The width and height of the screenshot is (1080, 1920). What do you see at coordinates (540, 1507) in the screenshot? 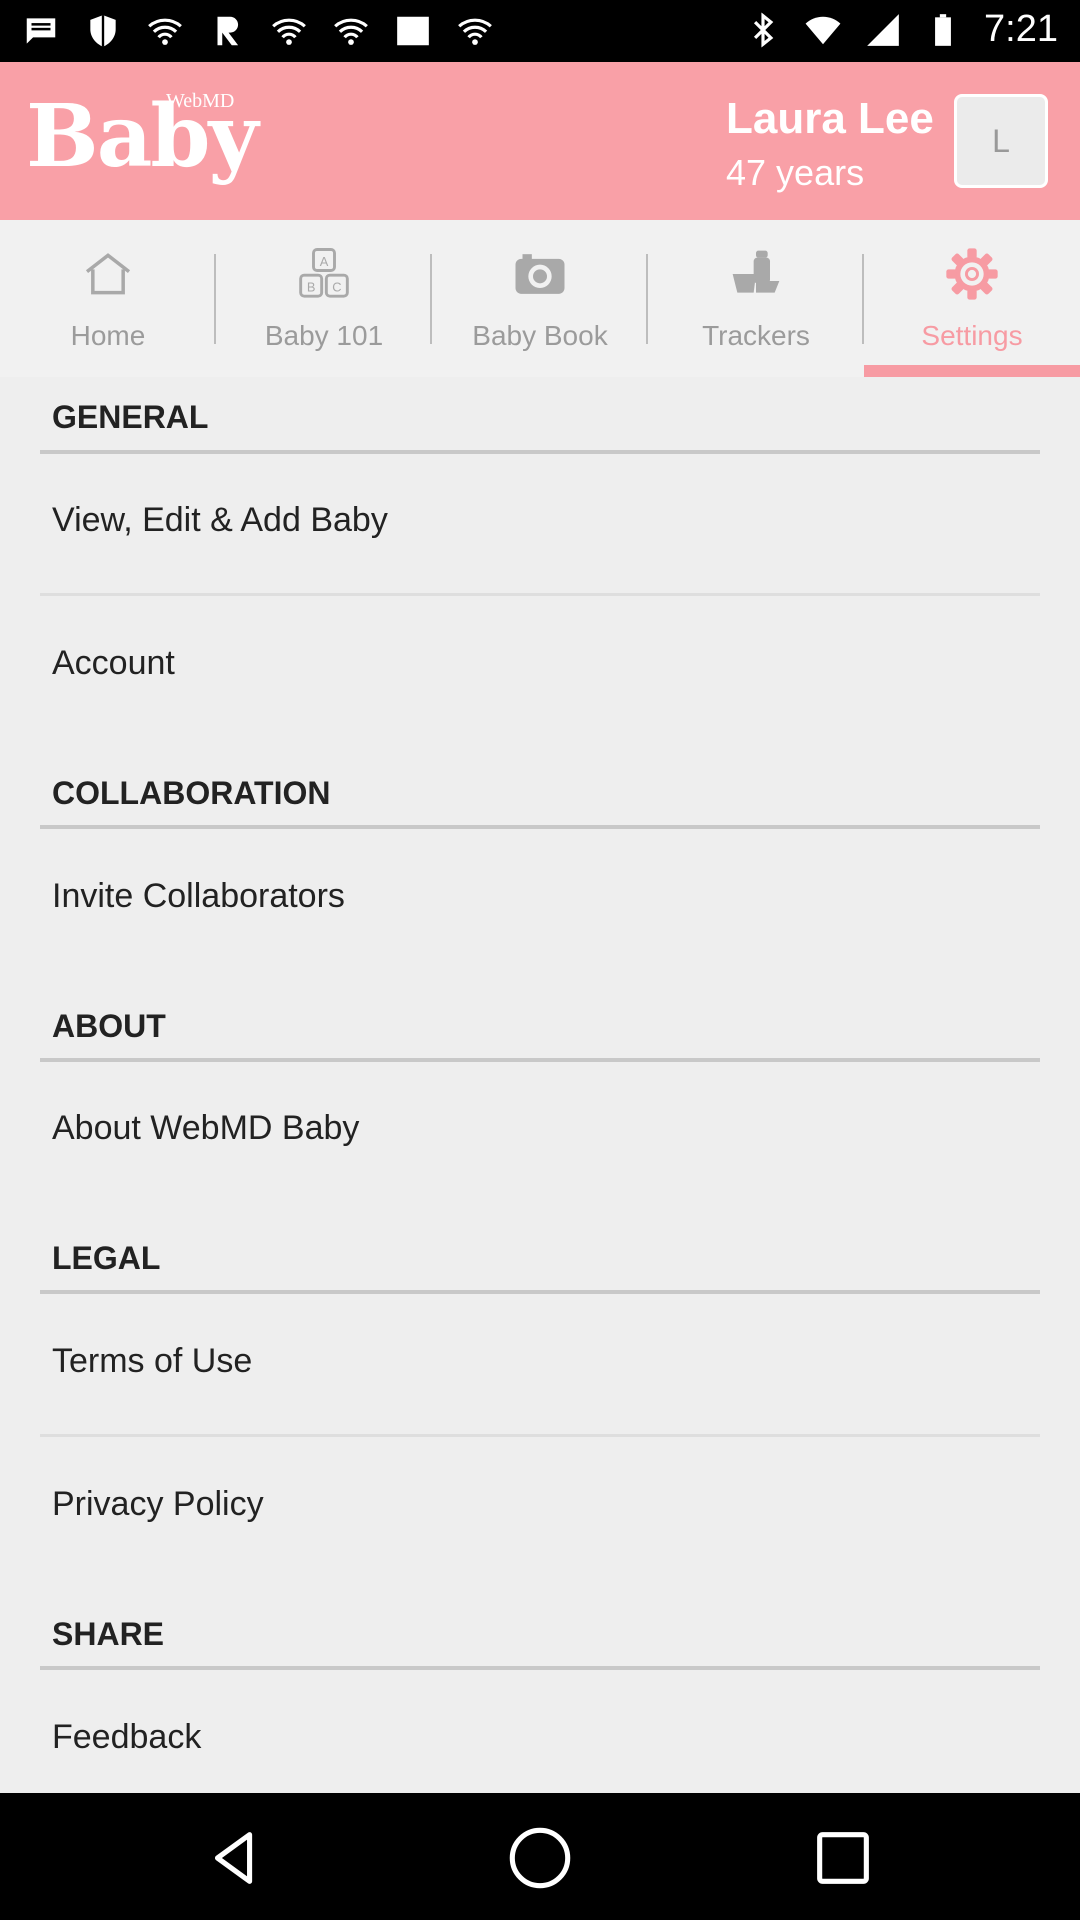
I see `settings-item-privacy-policy: Privacy Policy` at bounding box center [540, 1507].